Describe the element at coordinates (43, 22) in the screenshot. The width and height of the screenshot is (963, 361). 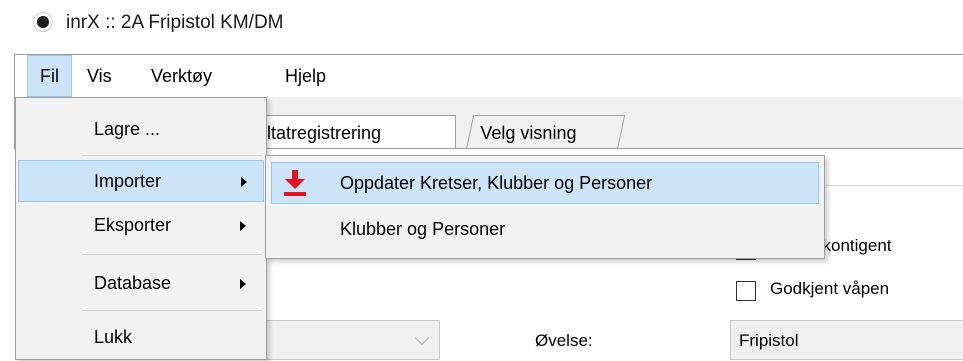
I see `app-icon` at that location.